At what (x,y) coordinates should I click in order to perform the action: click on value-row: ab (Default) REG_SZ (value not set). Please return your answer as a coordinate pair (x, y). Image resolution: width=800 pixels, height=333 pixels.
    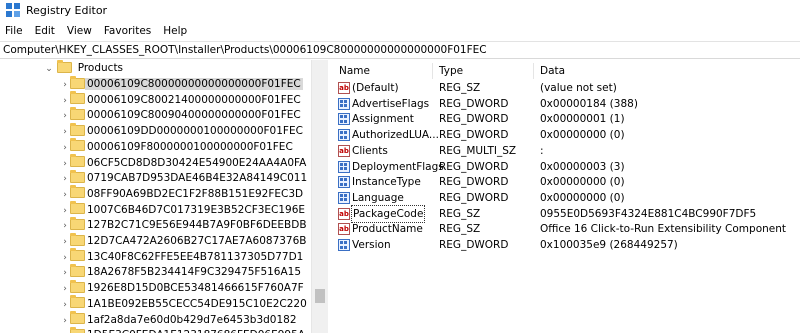
    Looking at the image, I should click on (564, 88).